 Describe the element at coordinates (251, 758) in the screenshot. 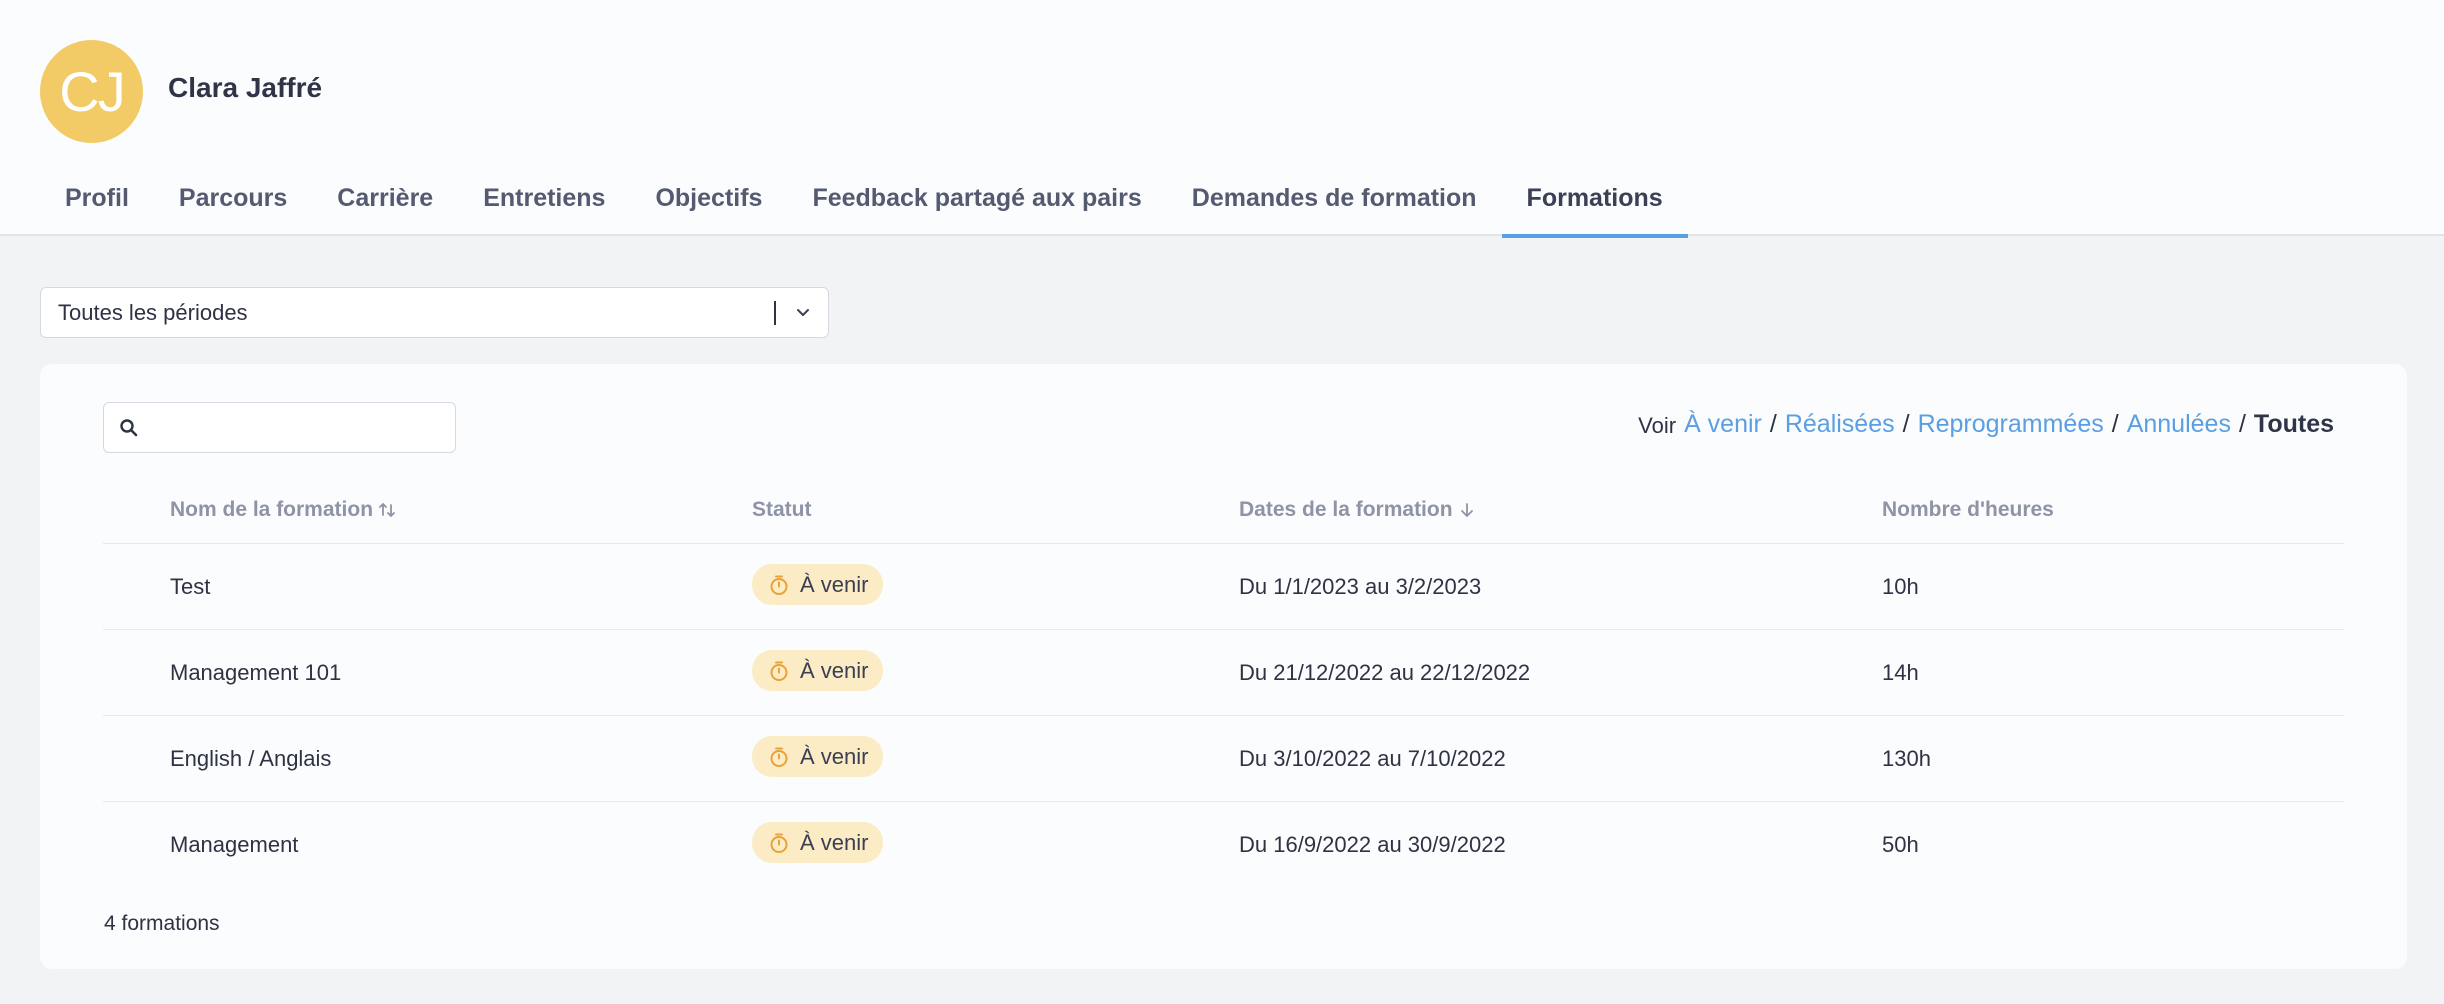

I see `formation-name: English / Anglais` at that location.